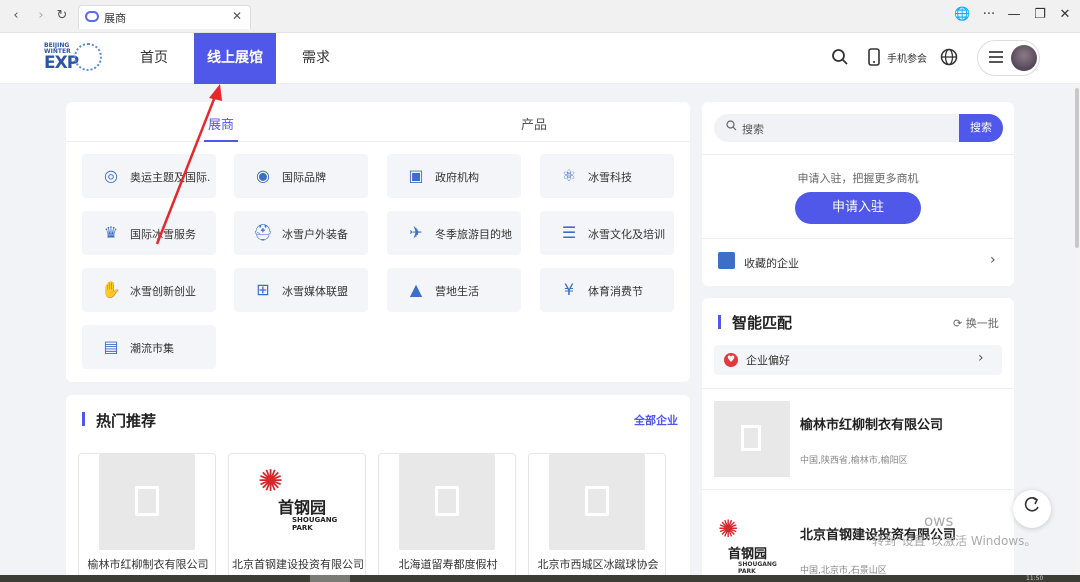 The width and height of the screenshot is (1080, 582). What do you see at coordinates (747, 571) in the screenshot?
I see `logo-sub2: PARK` at bounding box center [747, 571].